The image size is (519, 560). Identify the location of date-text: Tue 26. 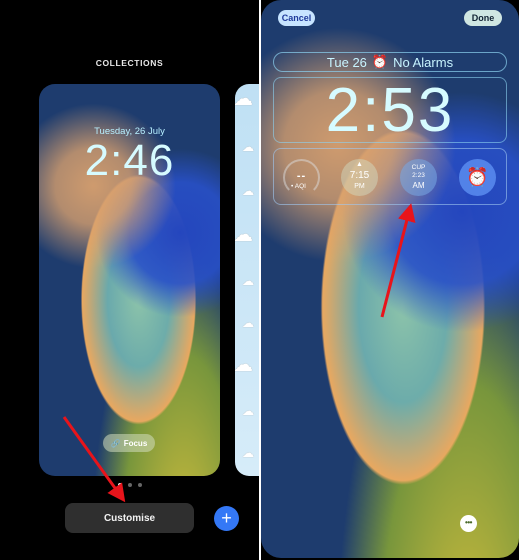
(346, 62).